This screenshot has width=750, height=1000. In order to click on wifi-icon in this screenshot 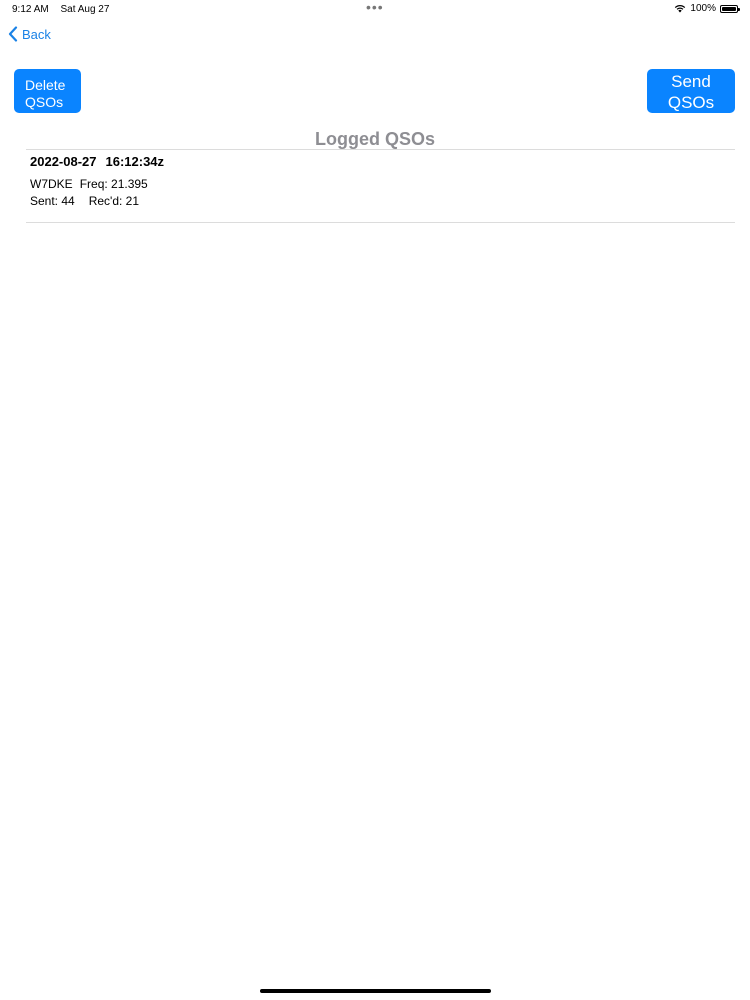, I will do `click(680, 8)`.